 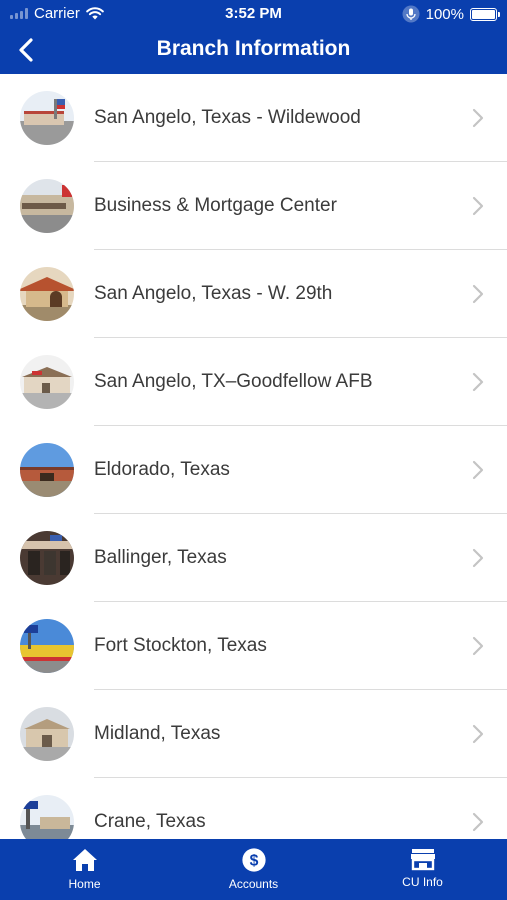 I want to click on branch-row-goodfellow: San Angelo, TX–Goodfellow AFB, so click(x=253, y=382).